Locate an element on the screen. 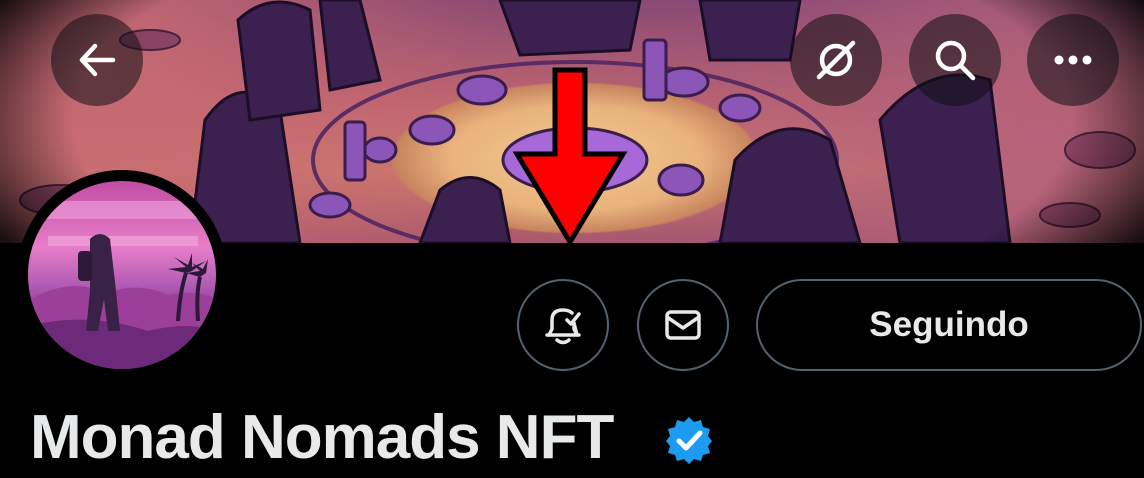 Image resolution: width=1144 pixels, height=478 pixels. following-button-label: Seguindo is located at coordinates (949, 324).